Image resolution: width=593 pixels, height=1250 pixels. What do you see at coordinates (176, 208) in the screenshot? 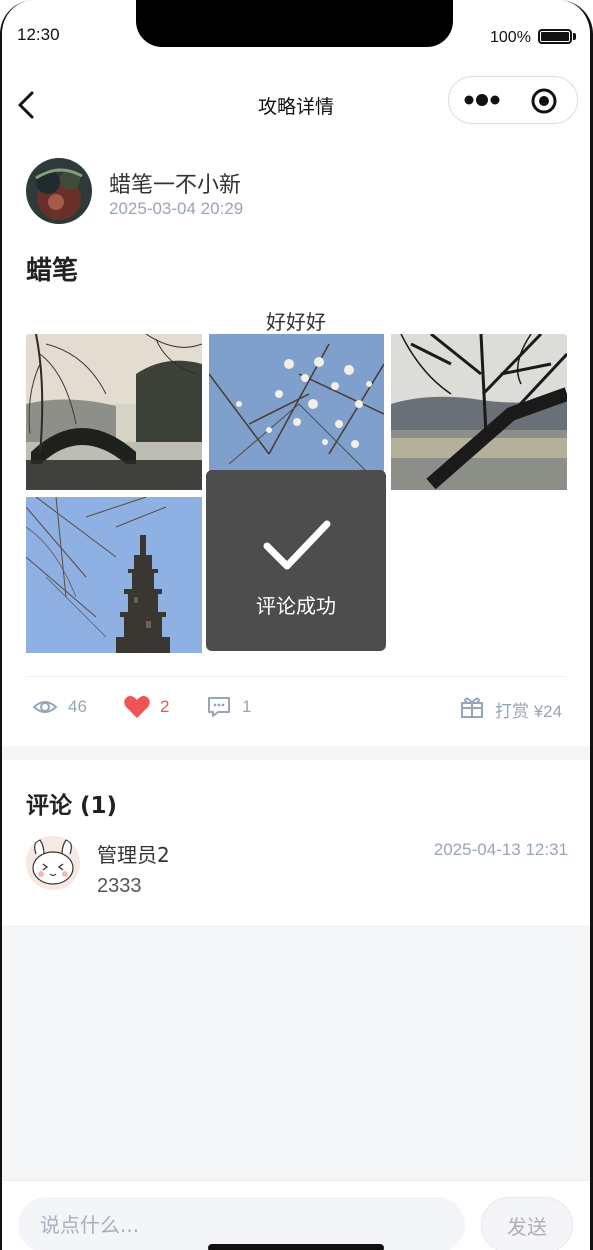
I see `post-date: 2025-03-04 20:29` at bounding box center [176, 208].